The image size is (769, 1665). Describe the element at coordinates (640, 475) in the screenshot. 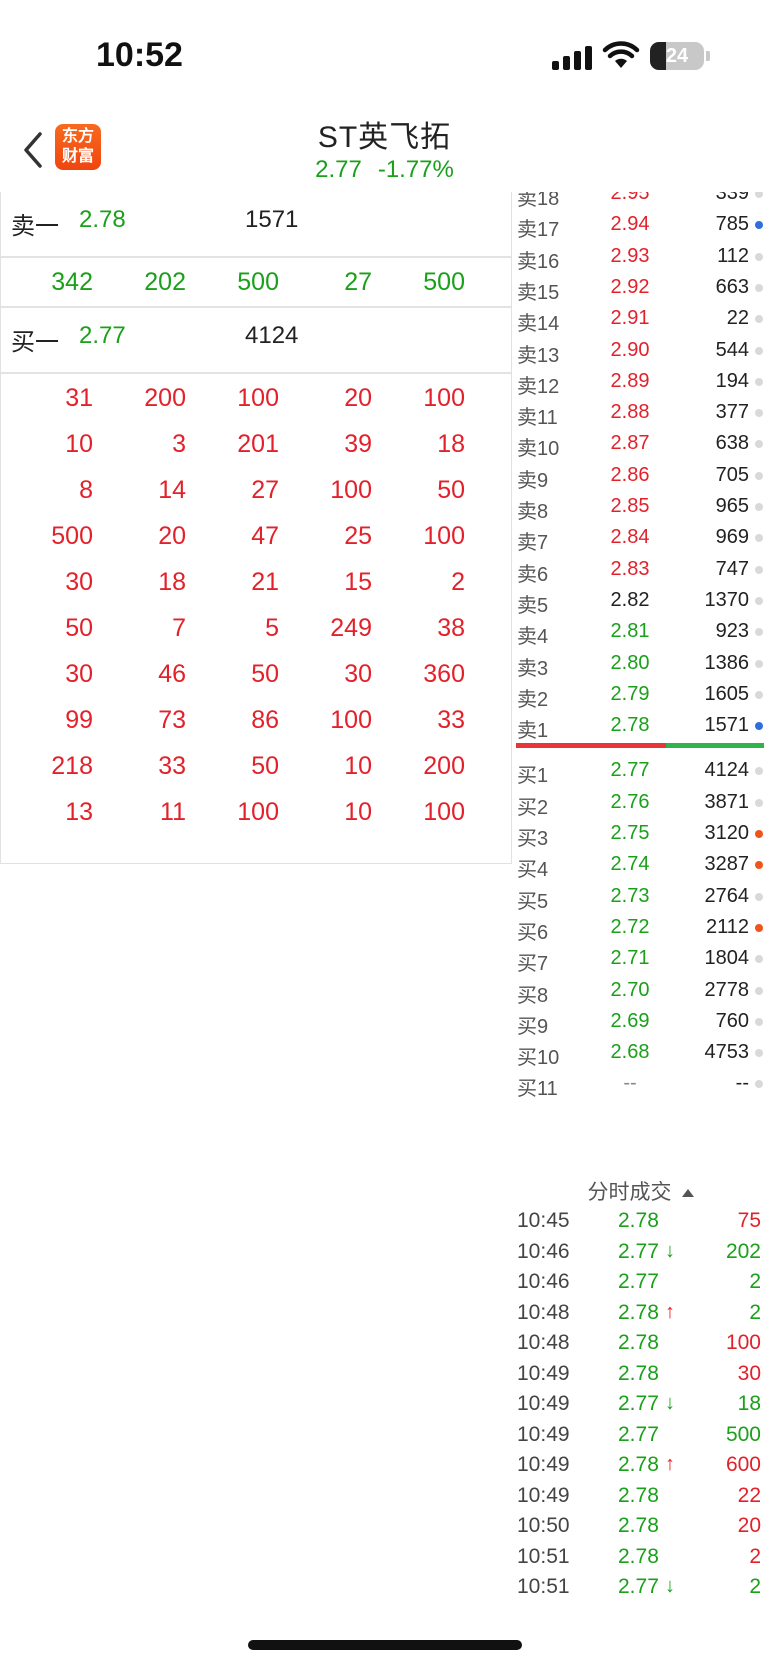

I see `ask-row: 卖9 2.86 705` at that location.